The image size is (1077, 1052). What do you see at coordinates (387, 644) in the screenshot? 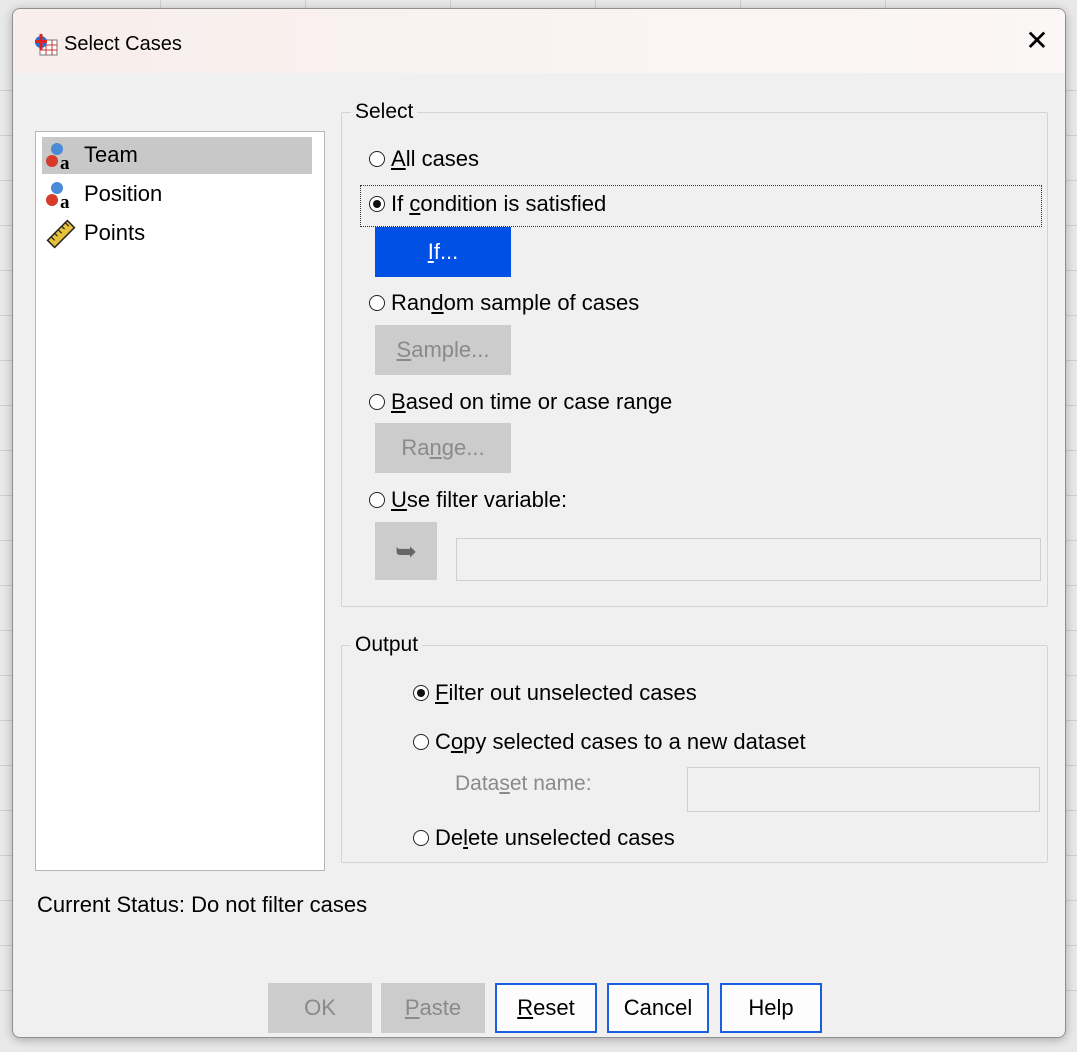
I see `output-group-legend: Output` at bounding box center [387, 644].